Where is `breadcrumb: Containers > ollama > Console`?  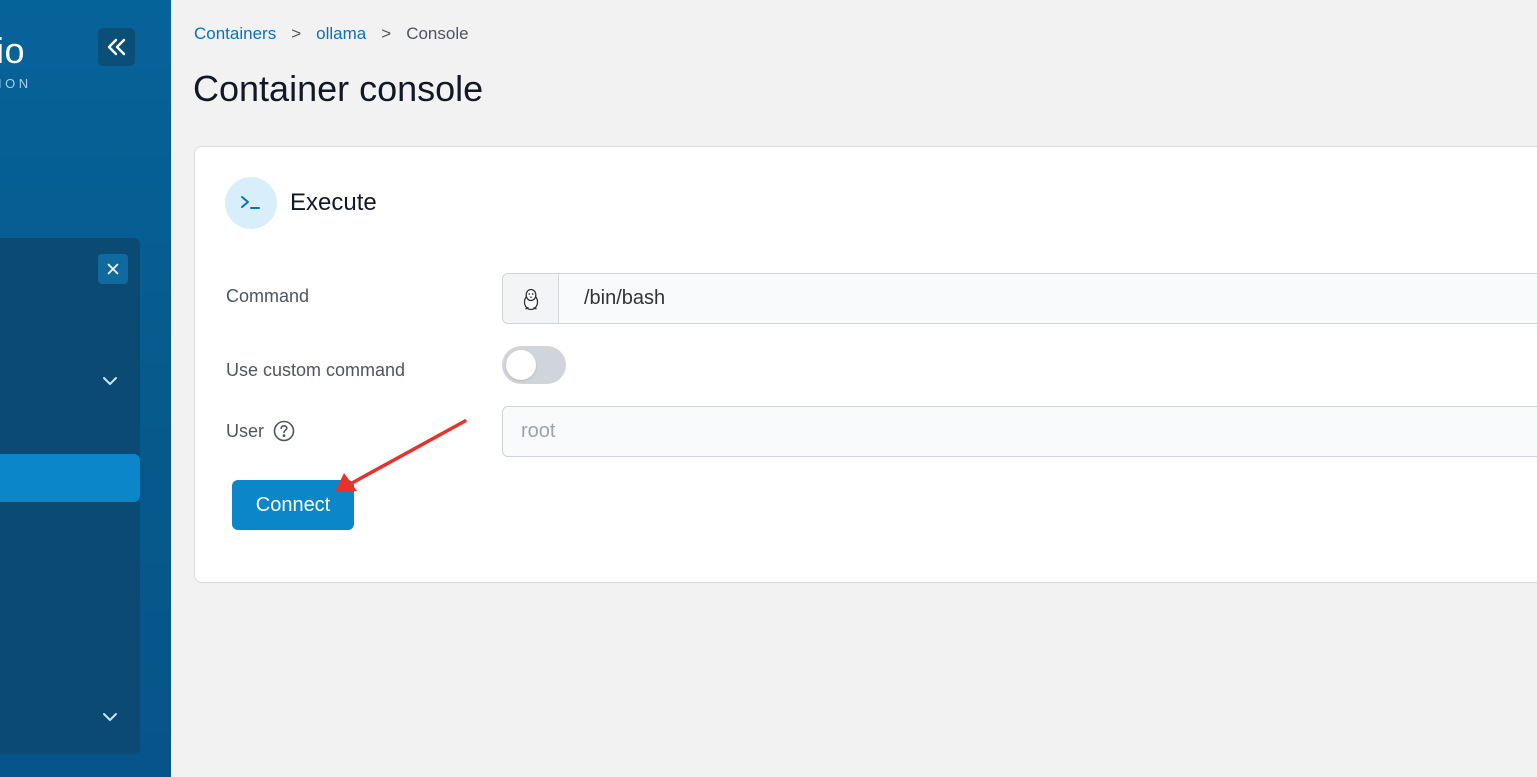 breadcrumb: Containers > ollama > Console is located at coordinates (331, 34).